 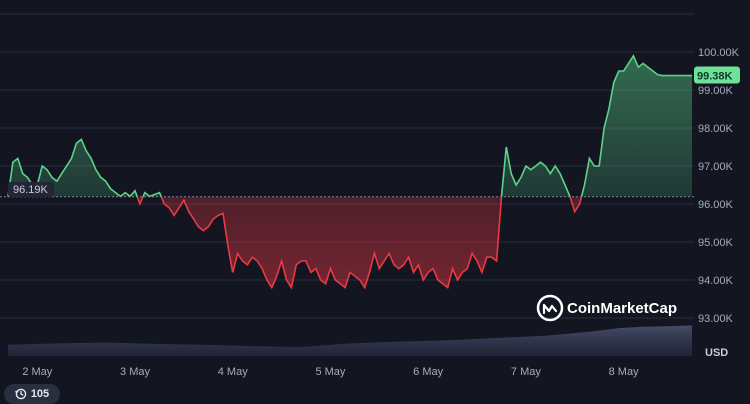 I want to click on open-price-badge: 96.19K, so click(x=31, y=189).